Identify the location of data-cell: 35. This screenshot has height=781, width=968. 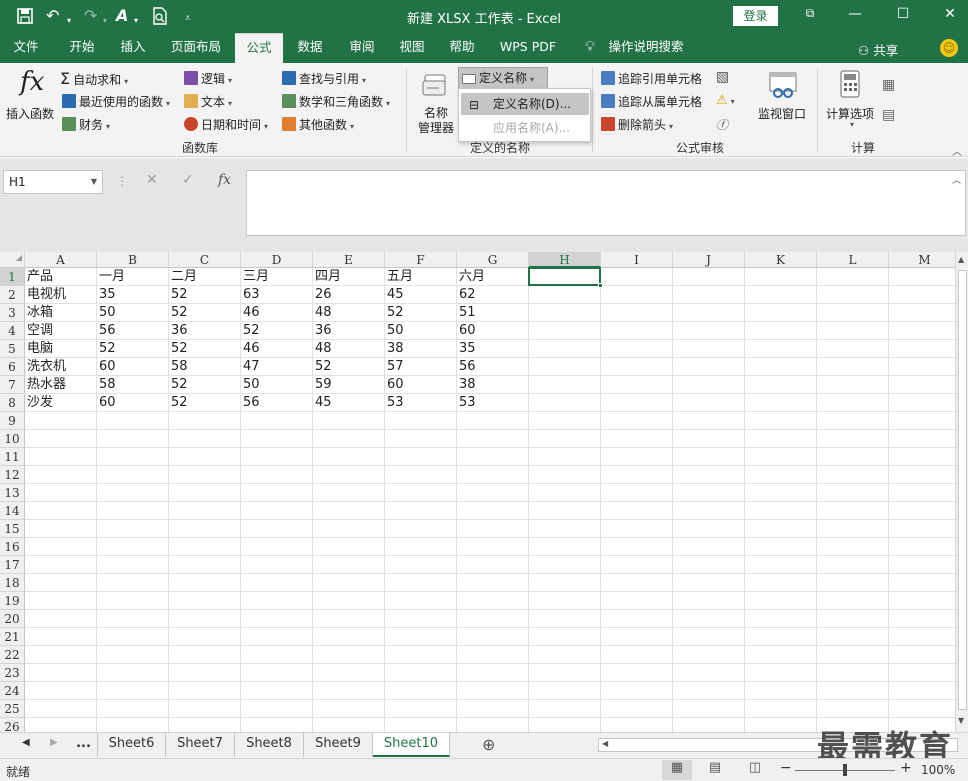
(133, 295).